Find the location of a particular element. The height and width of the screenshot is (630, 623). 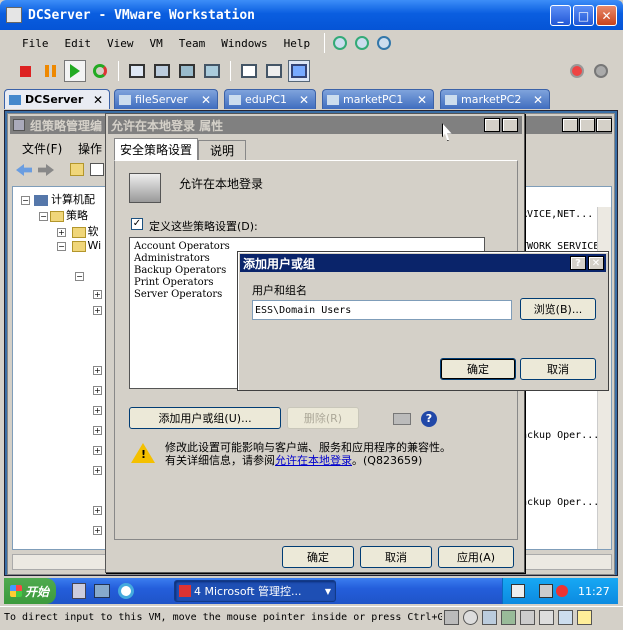

gp-maximize-button: □ is located at coordinates (587, 125).